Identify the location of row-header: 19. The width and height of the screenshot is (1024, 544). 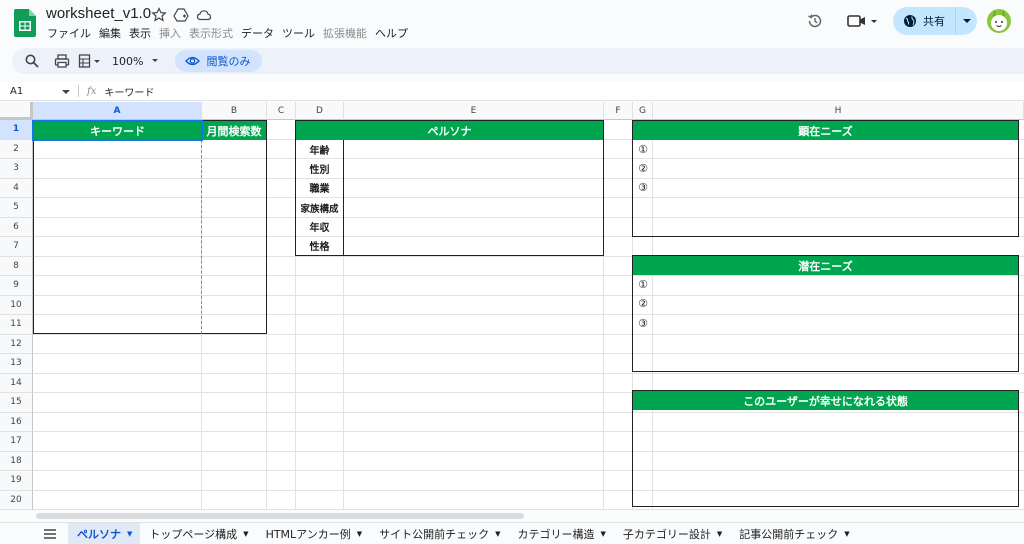
(16, 481).